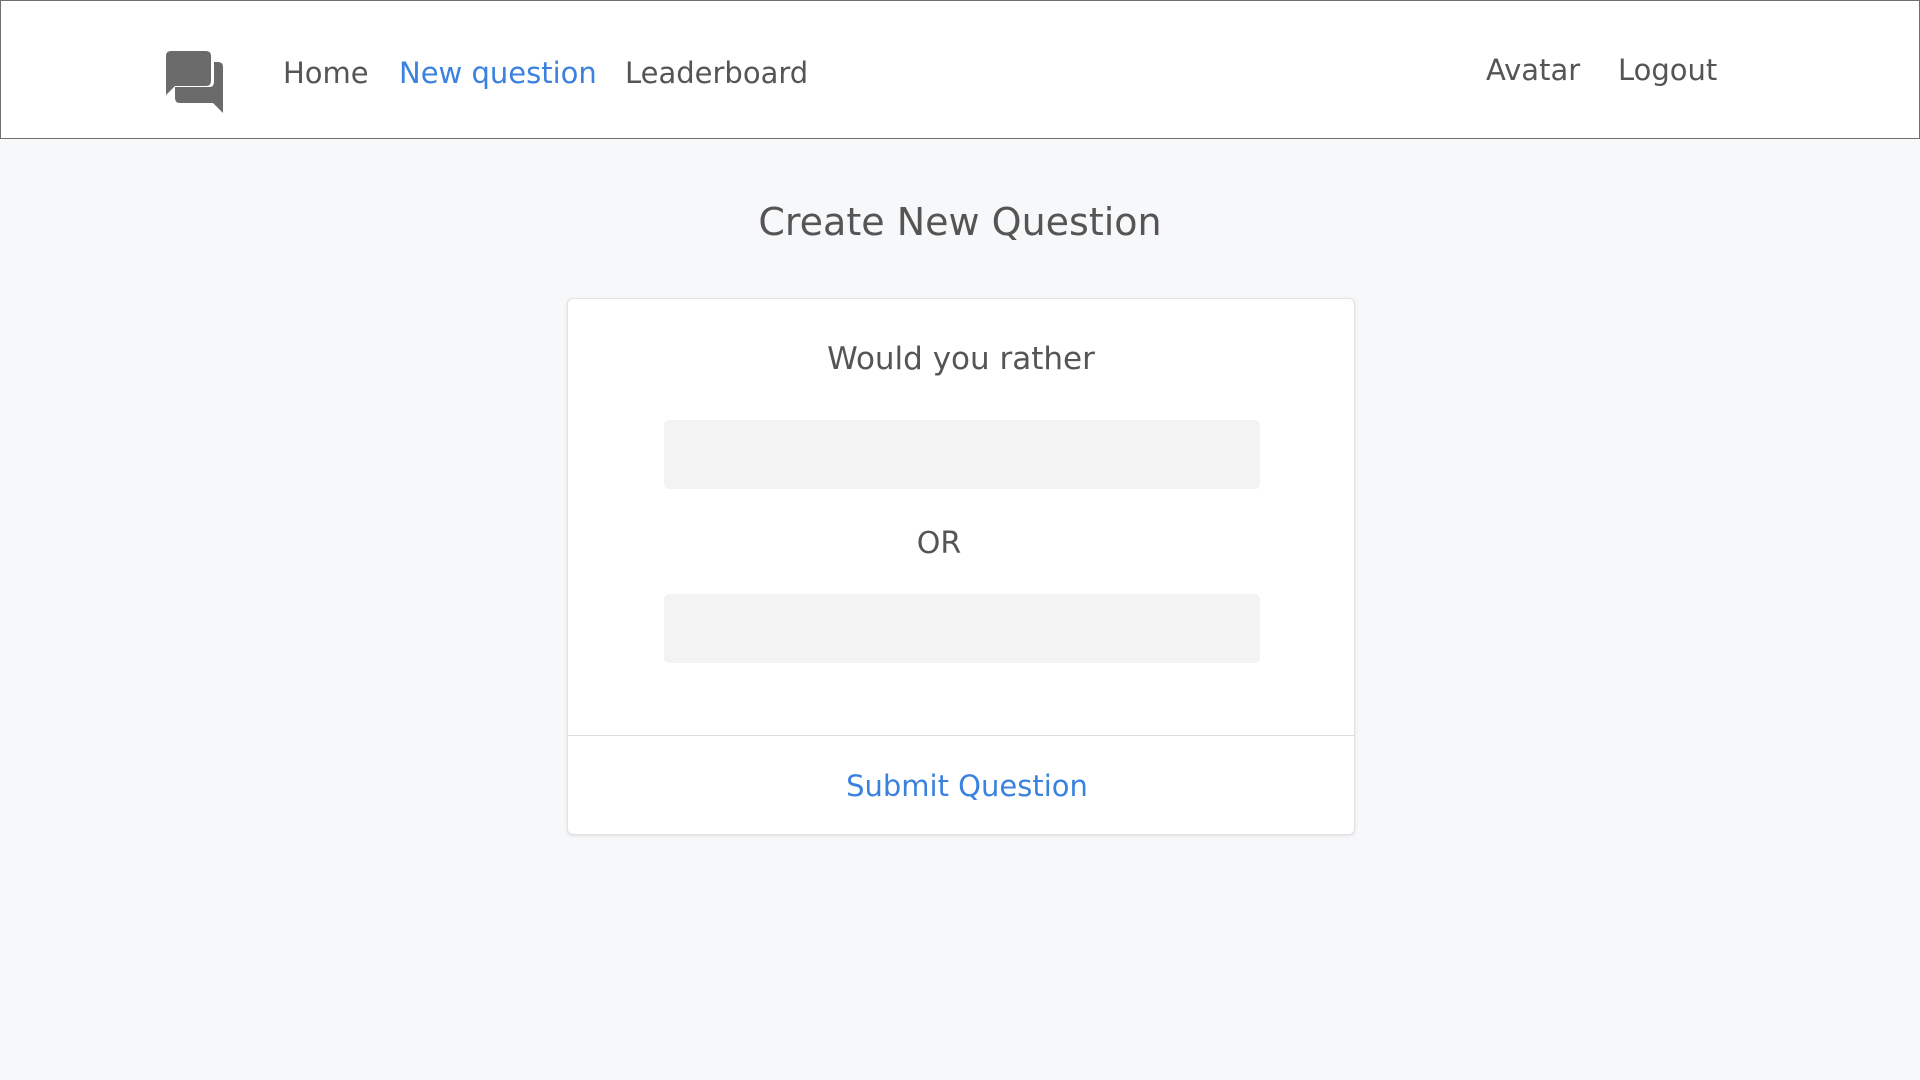 This screenshot has height=1080, width=1920. What do you see at coordinates (962, 454) in the screenshot?
I see `option-one-input` at bounding box center [962, 454].